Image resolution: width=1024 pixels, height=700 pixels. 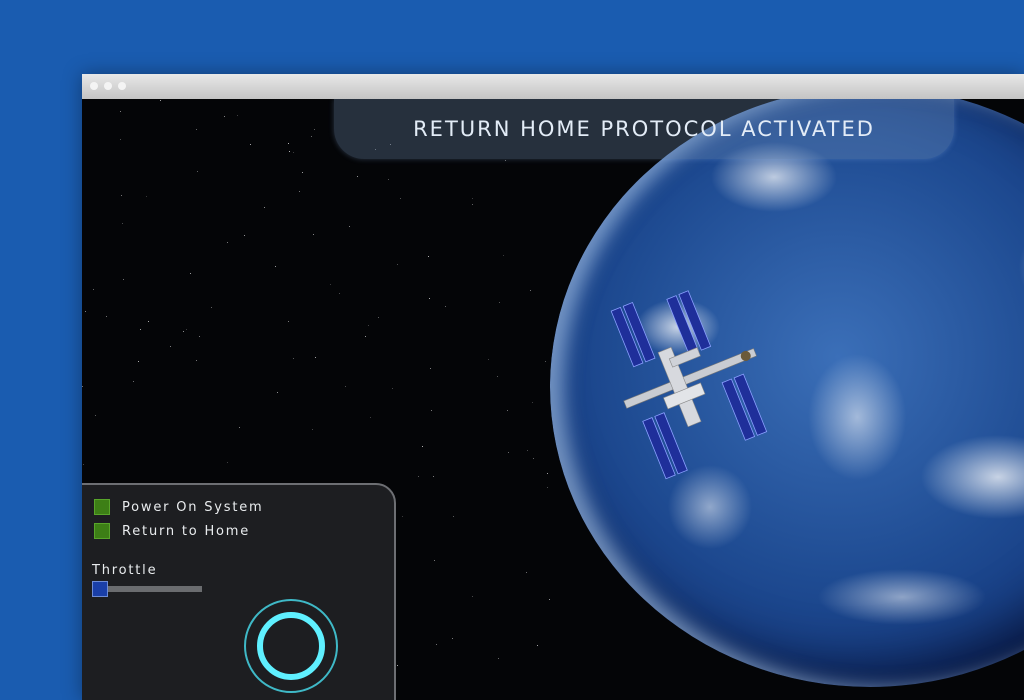 I want to click on return-to-home-checkbox: Return to Home, so click(x=172, y=531).